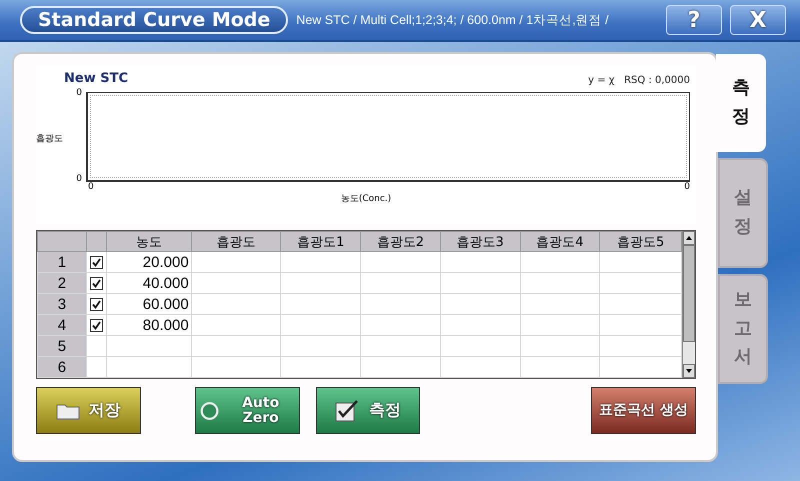  What do you see at coordinates (49, 139) in the screenshot?
I see `axis-label: 흡광도` at bounding box center [49, 139].